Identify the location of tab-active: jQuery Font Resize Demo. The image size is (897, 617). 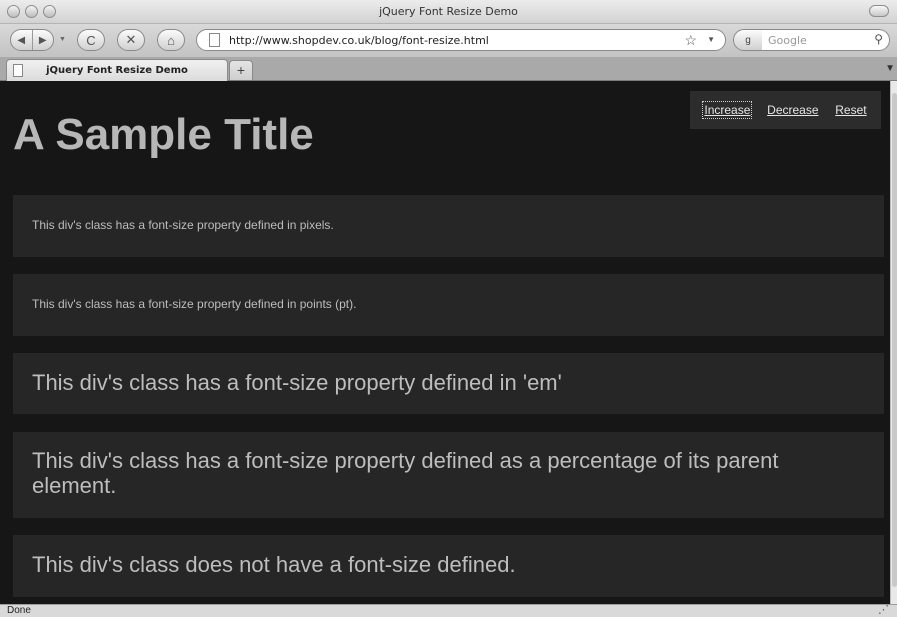
(117, 70).